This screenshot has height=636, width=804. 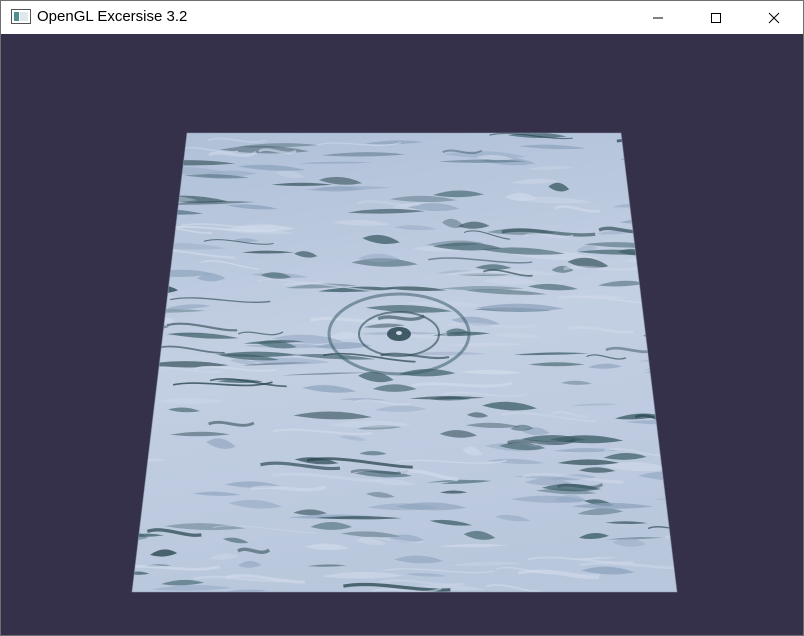 I want to click on close-icon, so click(x=774, y=17).